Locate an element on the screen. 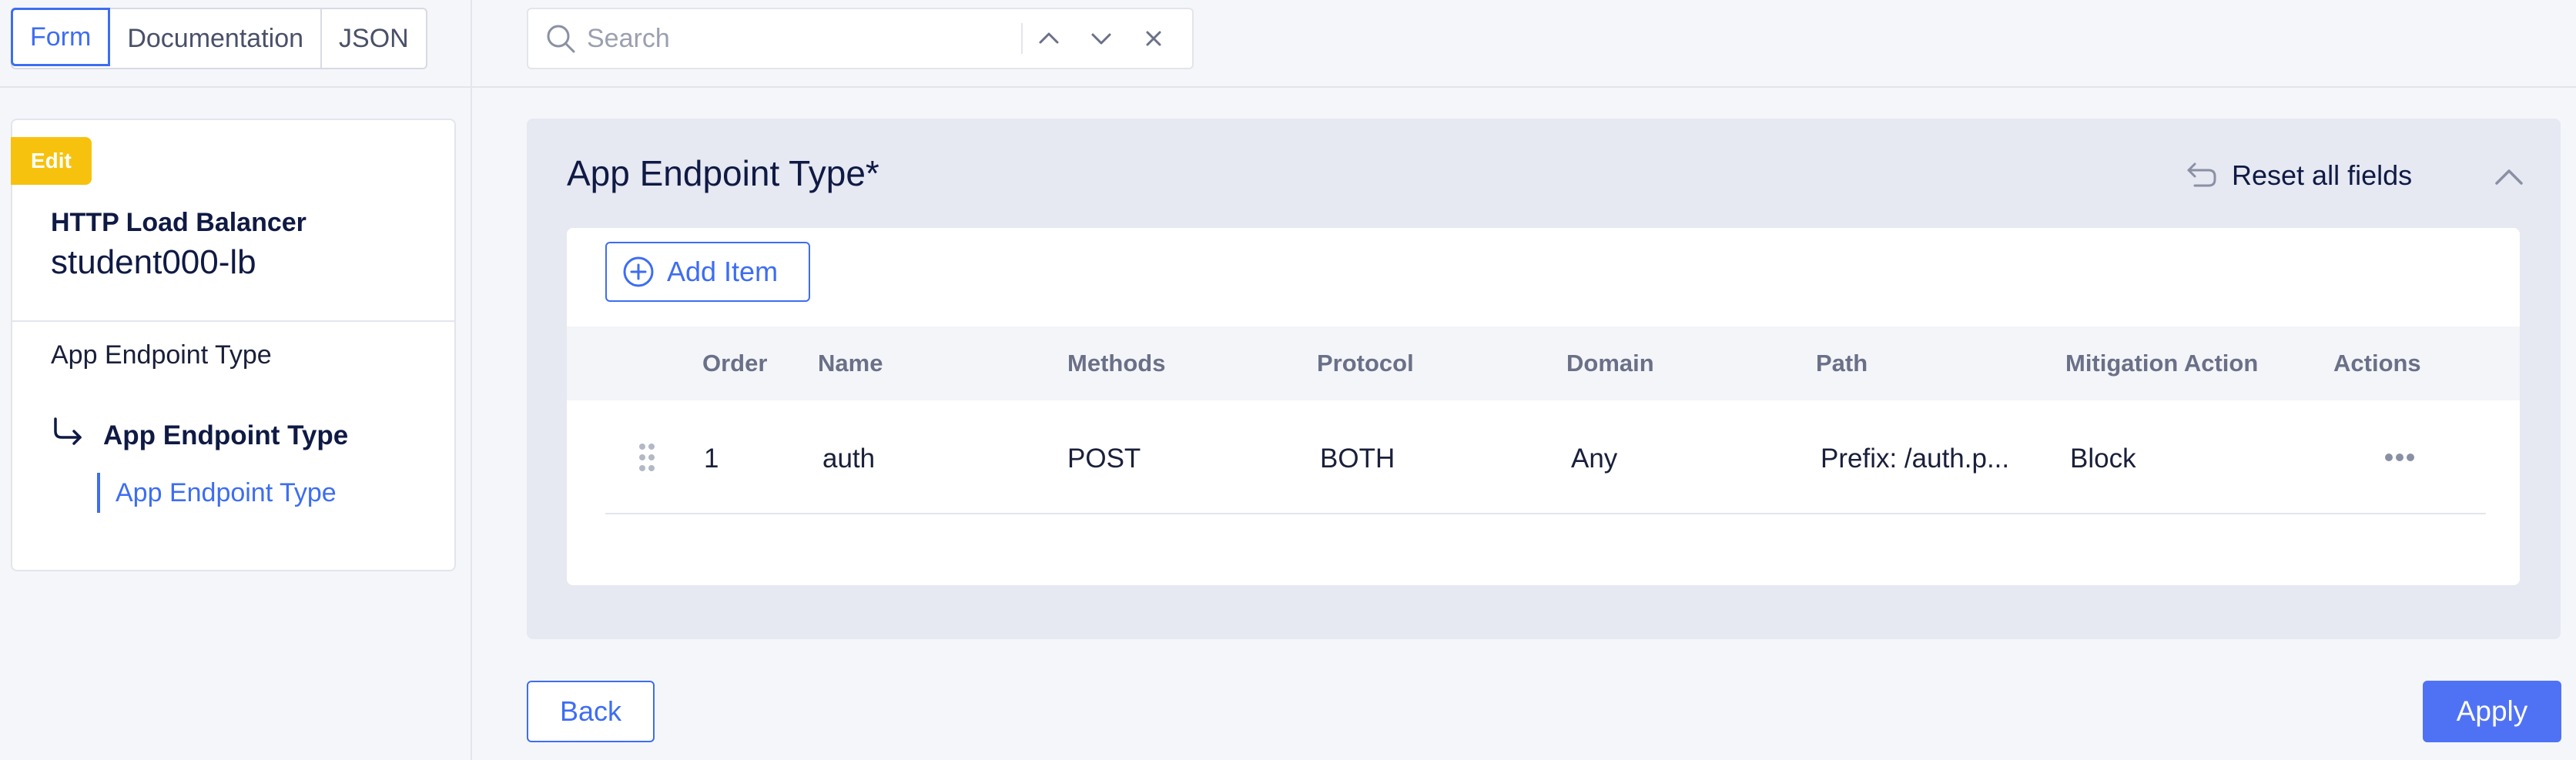  search-prev-button is located at coordinates (1049, 38).